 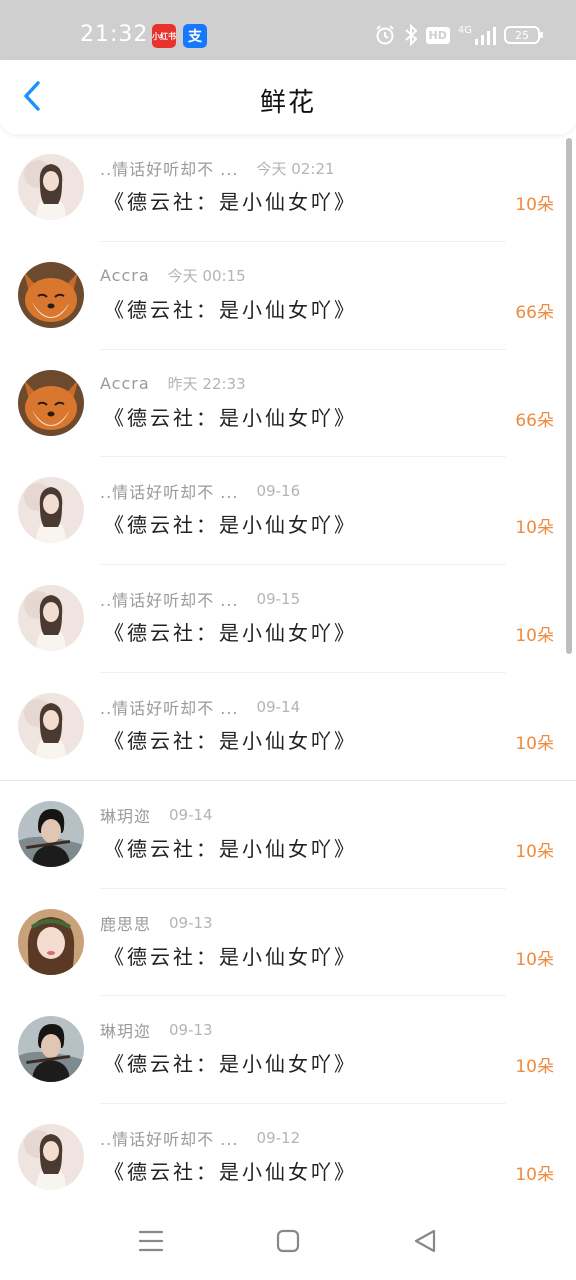 I want to click on record-meta: ..情话好听却不 ... 09-14, so click(x=200, y=707).